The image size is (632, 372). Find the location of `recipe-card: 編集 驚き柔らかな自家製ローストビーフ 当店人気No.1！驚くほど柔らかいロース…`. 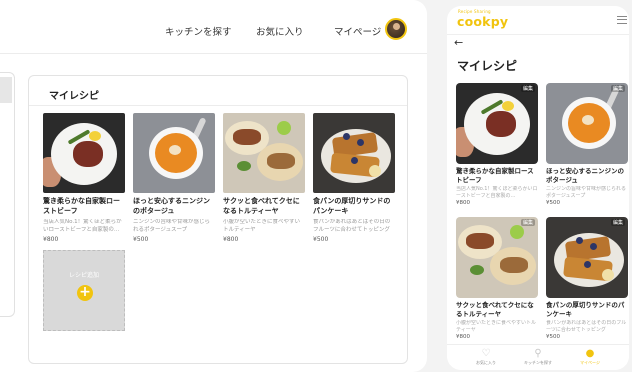

recipe-card: 編集 驚き柔らかな自家製ローストビーフ 当店人気No.1！驚くほど柔らかいロース… is located at coordinates (497, 144).